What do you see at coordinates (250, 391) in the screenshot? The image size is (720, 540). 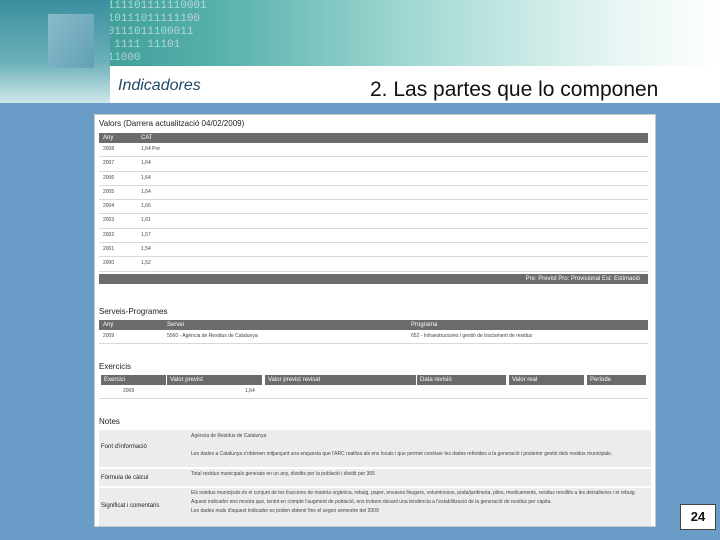 I see `exercicis-valor-previst: 1,64` at bounding box center [250, 391].